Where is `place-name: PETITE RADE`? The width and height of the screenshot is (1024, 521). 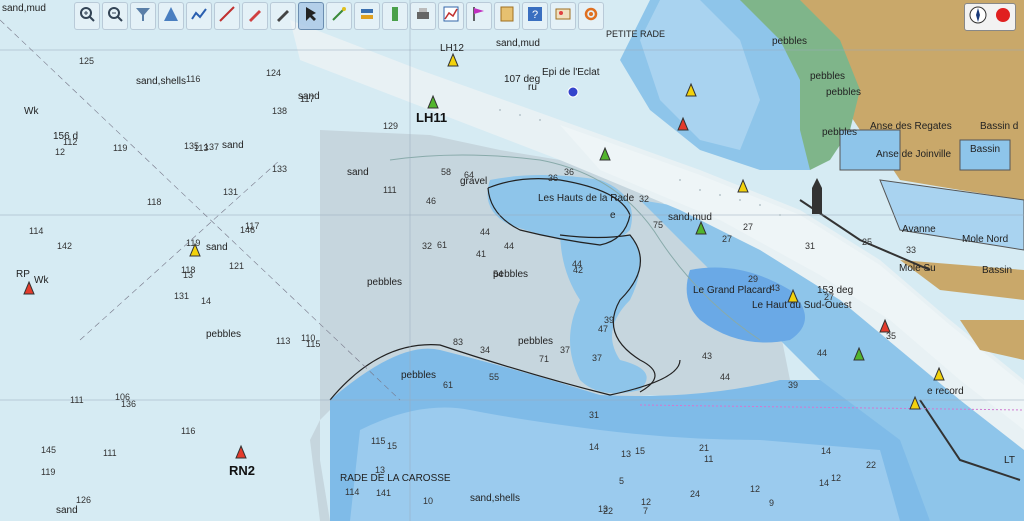
place-name: PETITE RADE is located at coordinates (636, 34).